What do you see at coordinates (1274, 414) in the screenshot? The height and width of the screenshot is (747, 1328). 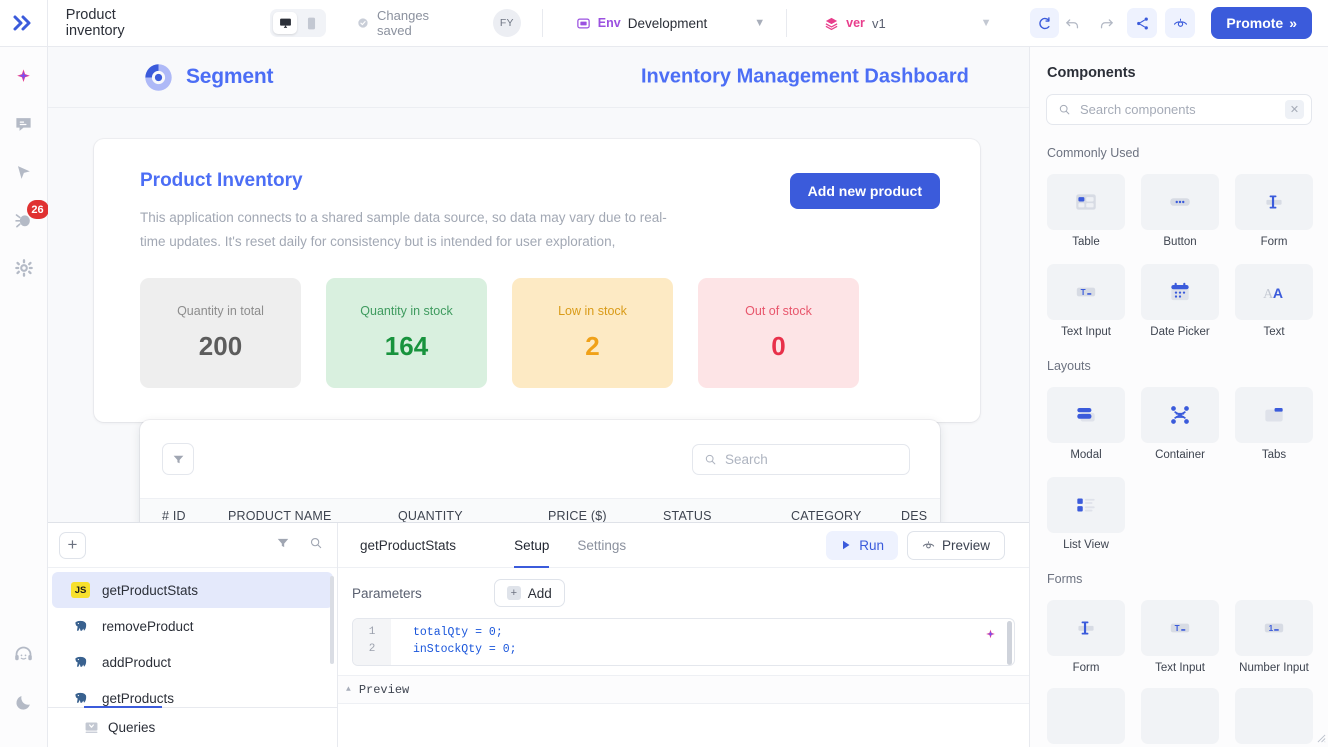 I see `tabs-icon` at bounding box center [1274, 414].